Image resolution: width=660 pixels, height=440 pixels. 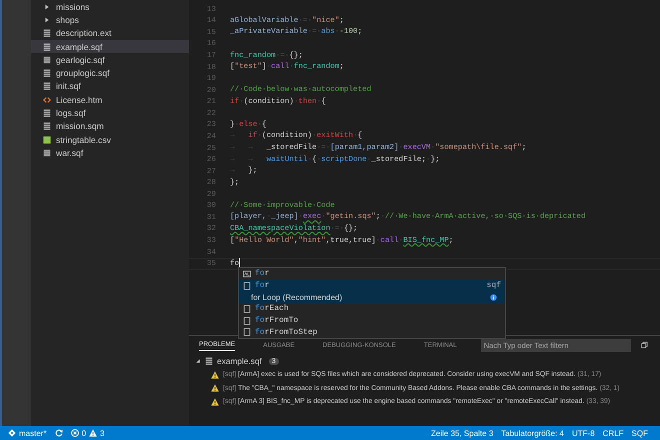 What do you see at coordinates (372, 320) in the screenshot?
I see `suggestion-item: forFromTo` at bounding box center [372, 320].